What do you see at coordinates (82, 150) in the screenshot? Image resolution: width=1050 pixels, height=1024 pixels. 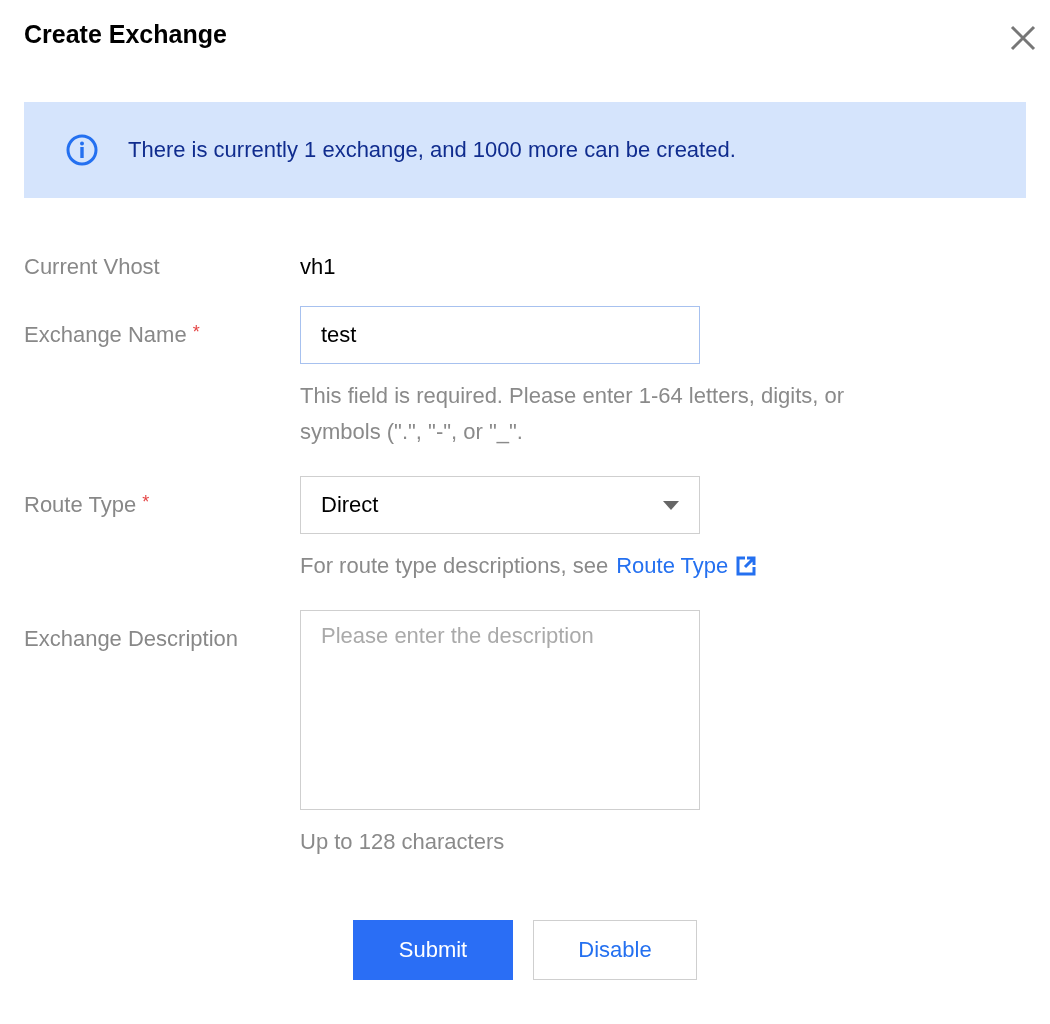 I see `info-icon` at bounding box center [82, 150].